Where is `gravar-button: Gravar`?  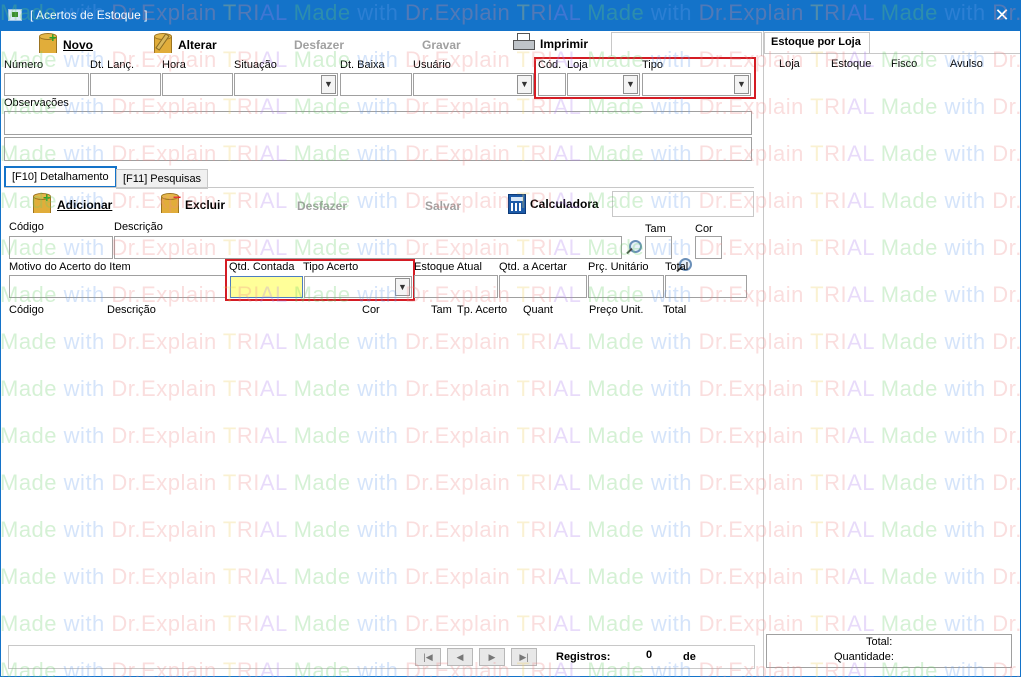
gravar-button: Gravar is located at coordinates (441, 45).